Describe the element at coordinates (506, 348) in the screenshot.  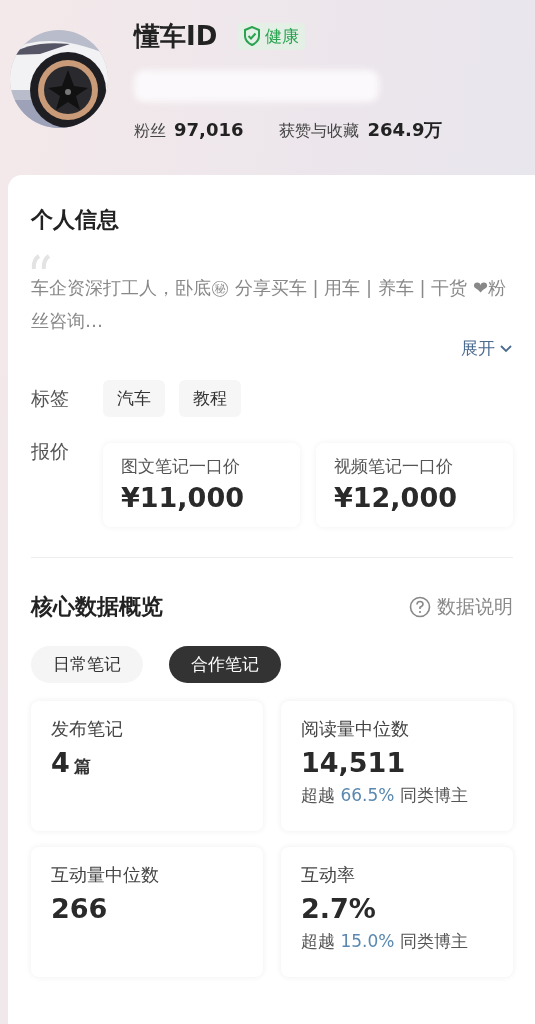
I see `chevron-down-icon` at that location.